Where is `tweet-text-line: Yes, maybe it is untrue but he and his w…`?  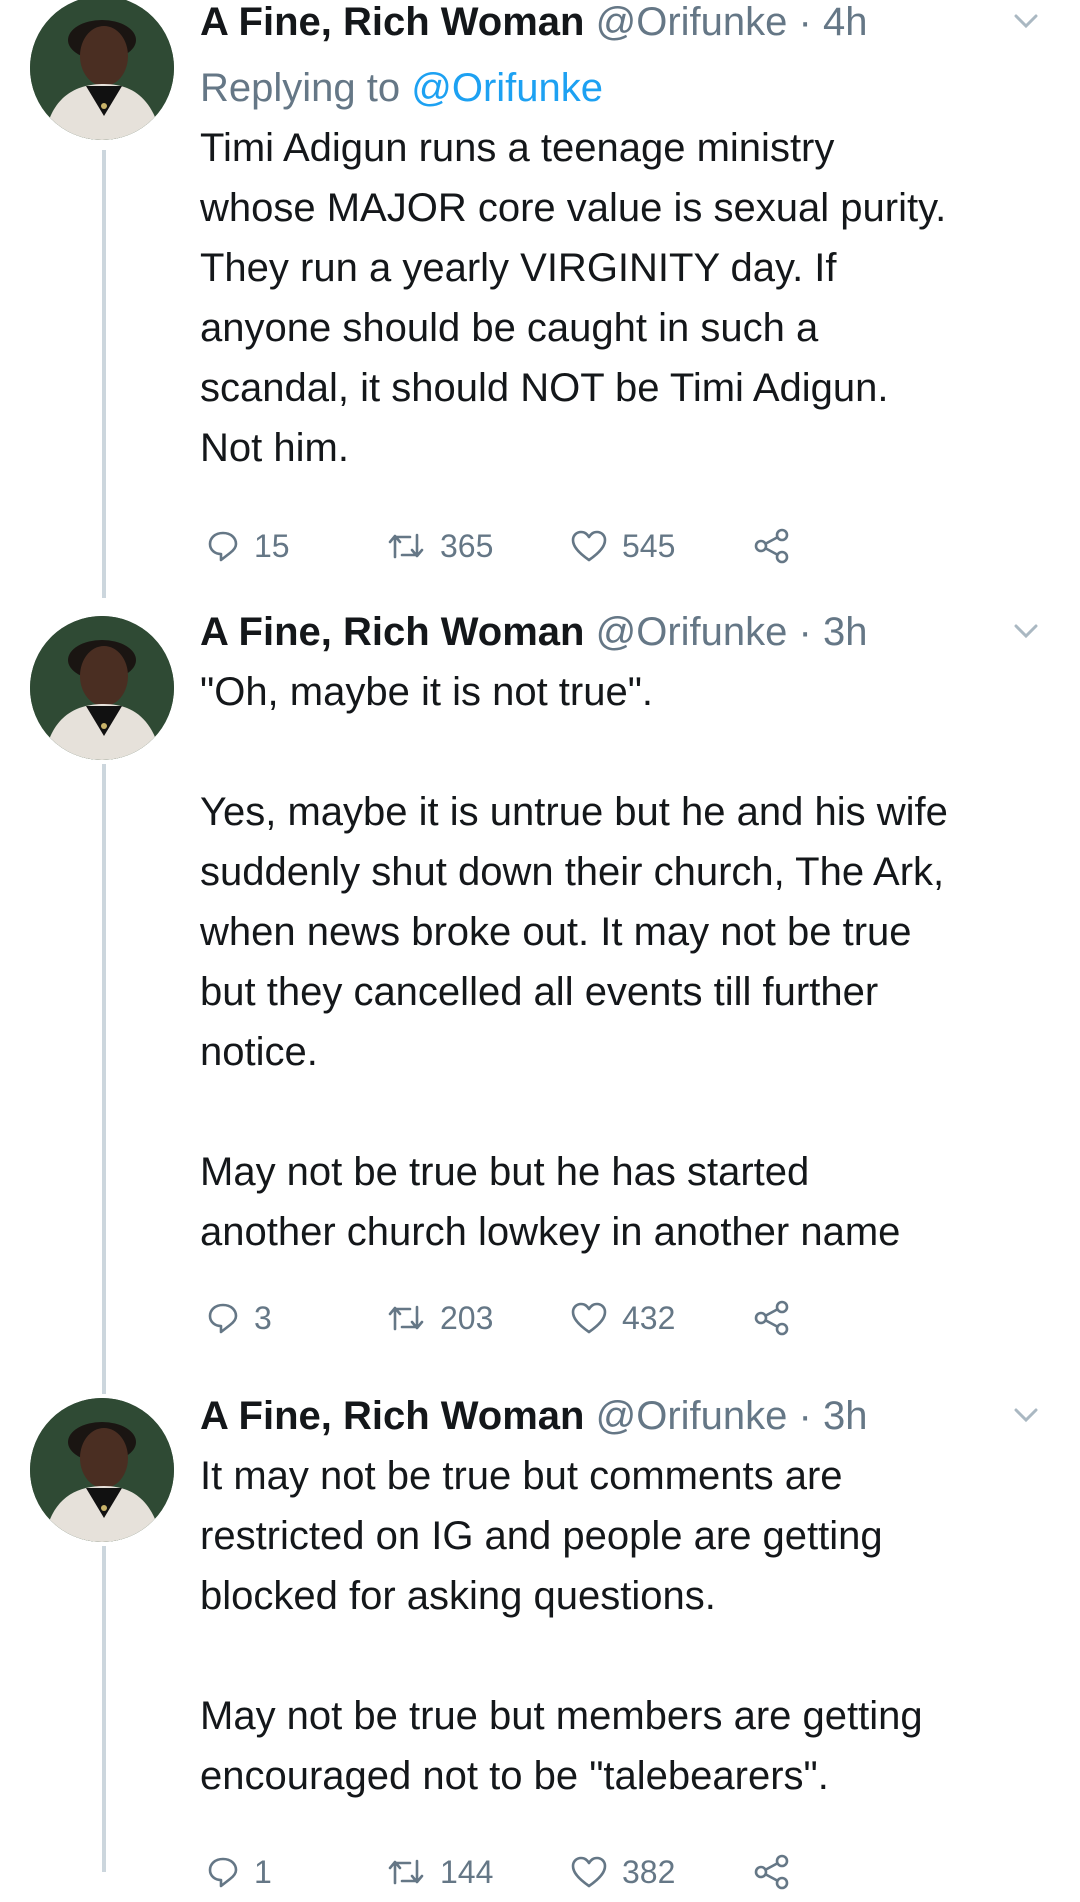
tweet-text-line: Yes, maybe it is untrue but he and his w… is located at coordinates (574, 812).